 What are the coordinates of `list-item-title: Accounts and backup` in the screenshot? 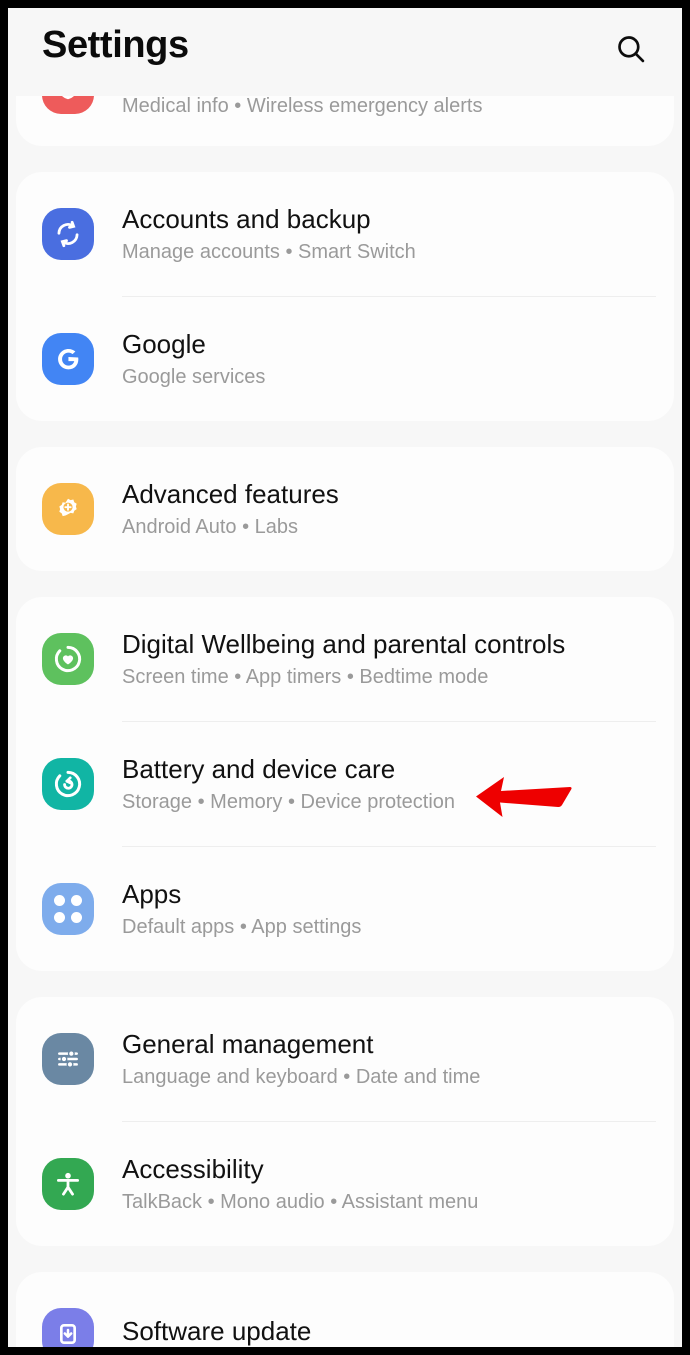 It's located at (246, 219).